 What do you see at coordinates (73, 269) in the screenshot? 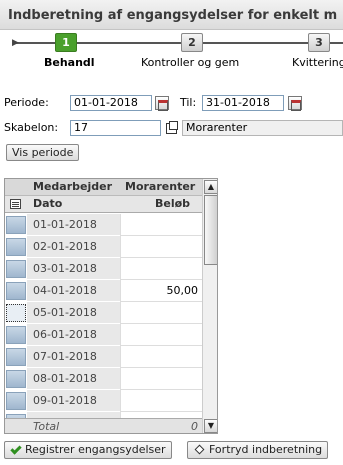
I see `date-cell: 03-01-2018` at bounding box center [73, 269].